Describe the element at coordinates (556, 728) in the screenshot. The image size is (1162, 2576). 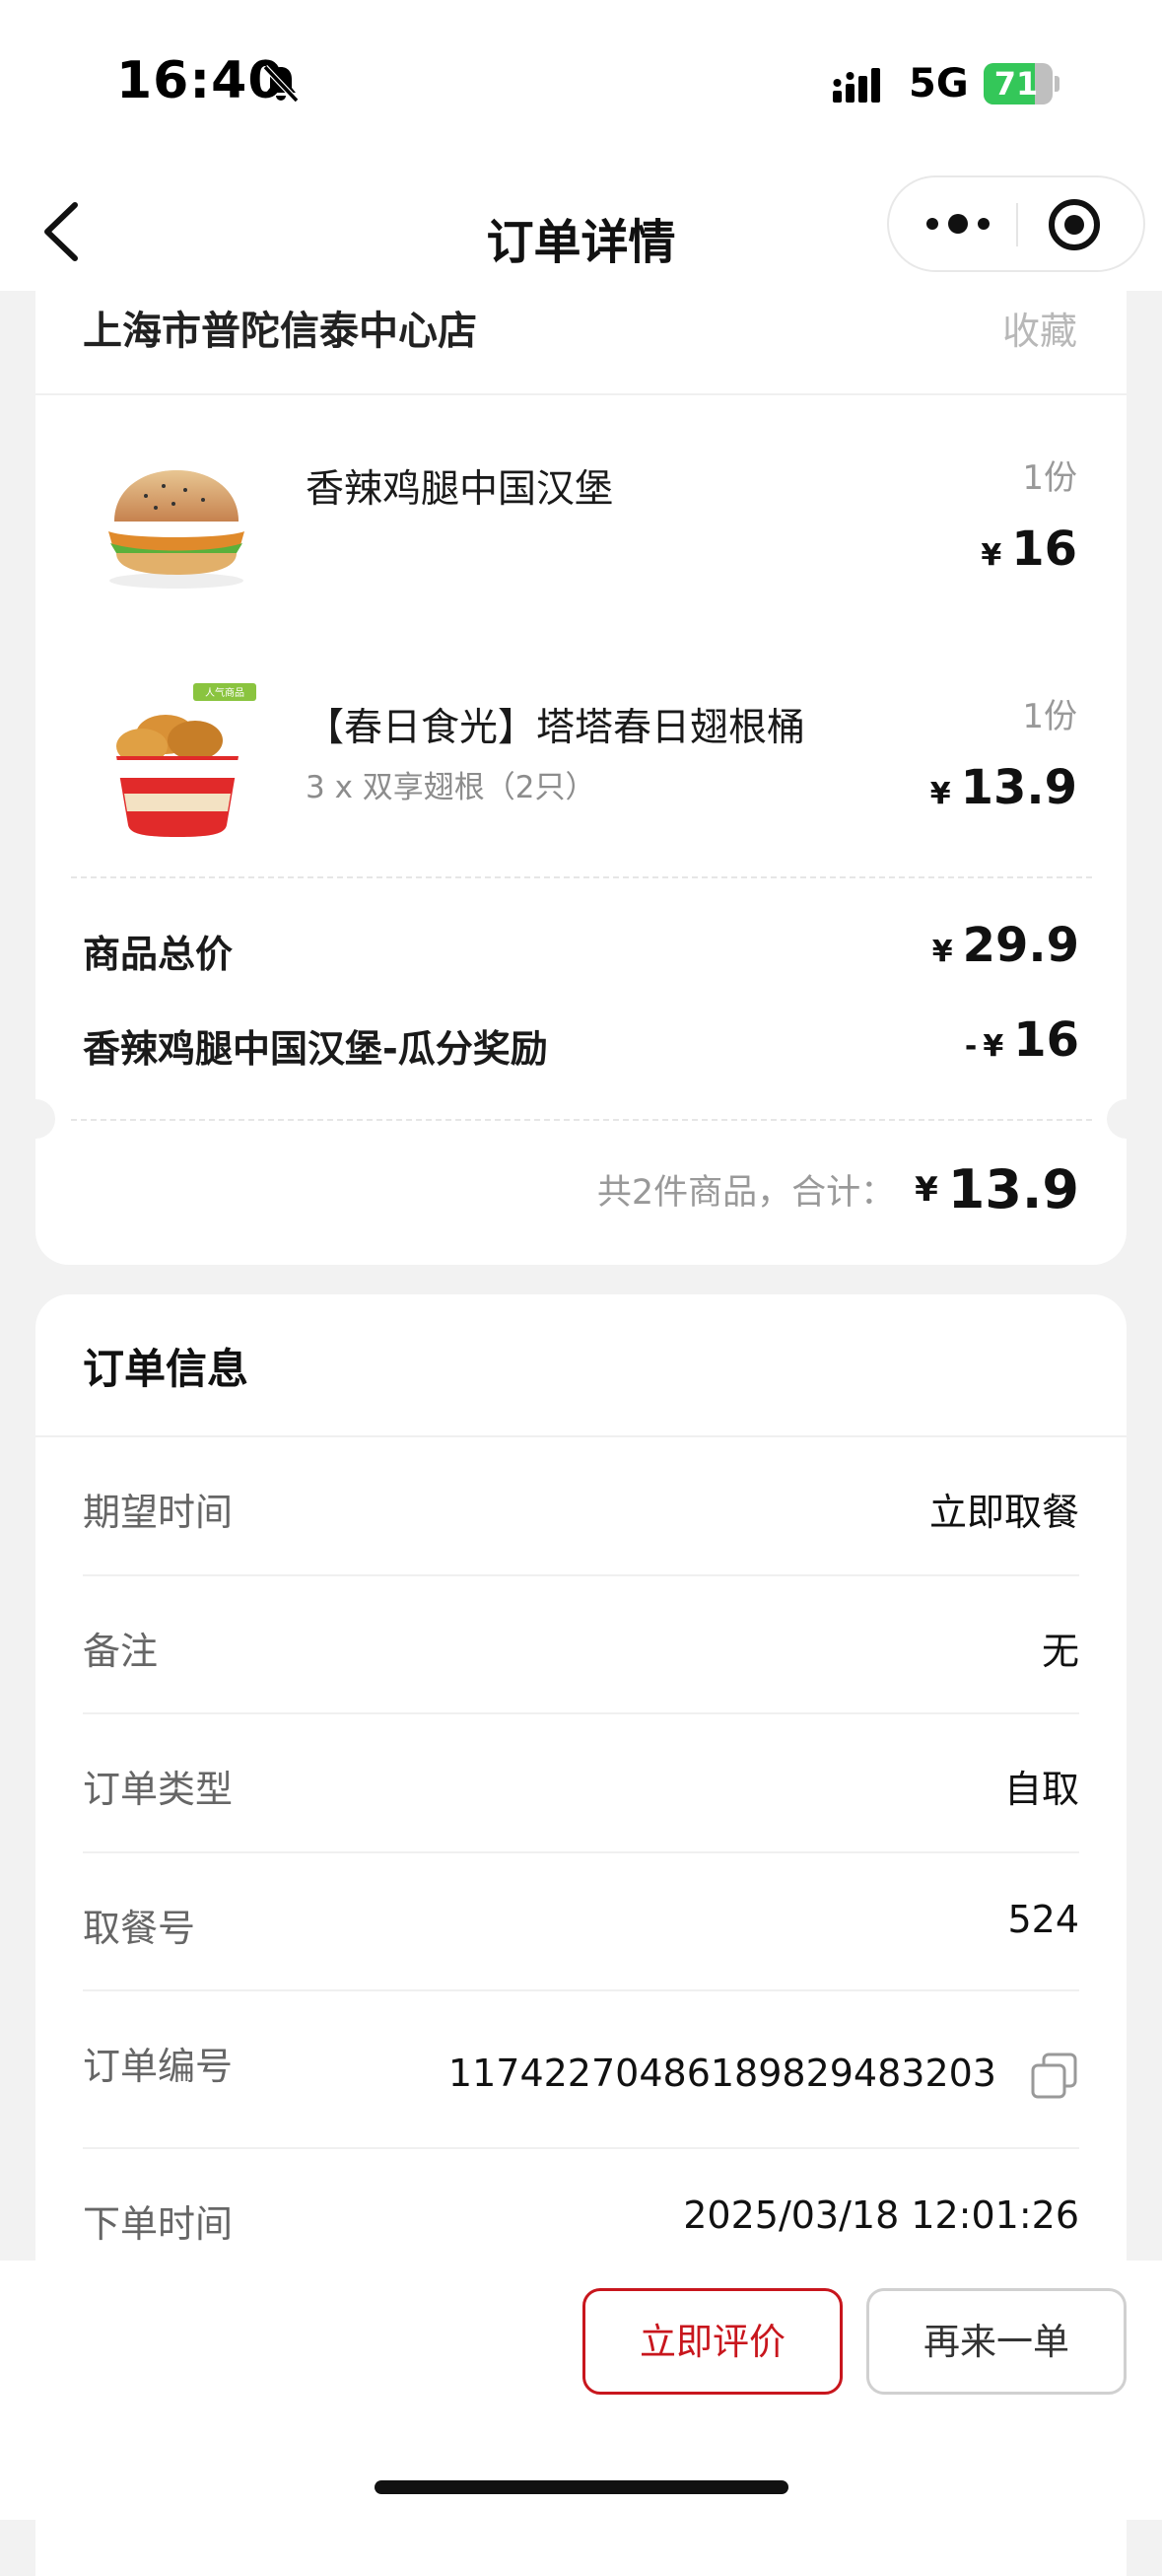
I see `item-name: 【春日食光】塔塔春日翅根桶` at that location.